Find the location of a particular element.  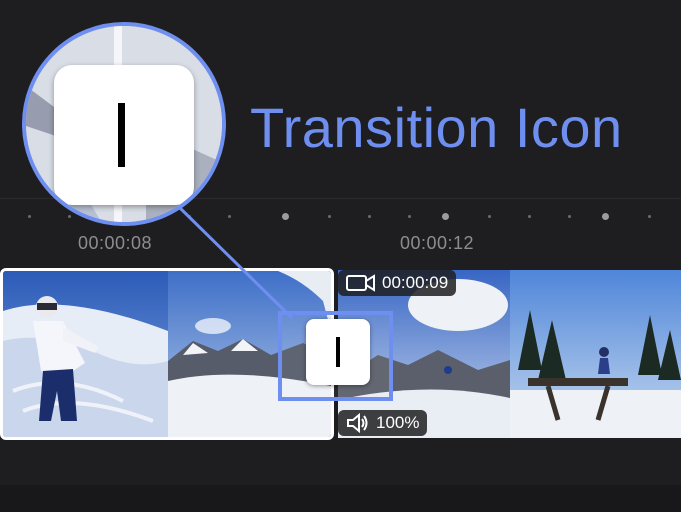

magnified-transition-icon is located at coordinates (124, 135).